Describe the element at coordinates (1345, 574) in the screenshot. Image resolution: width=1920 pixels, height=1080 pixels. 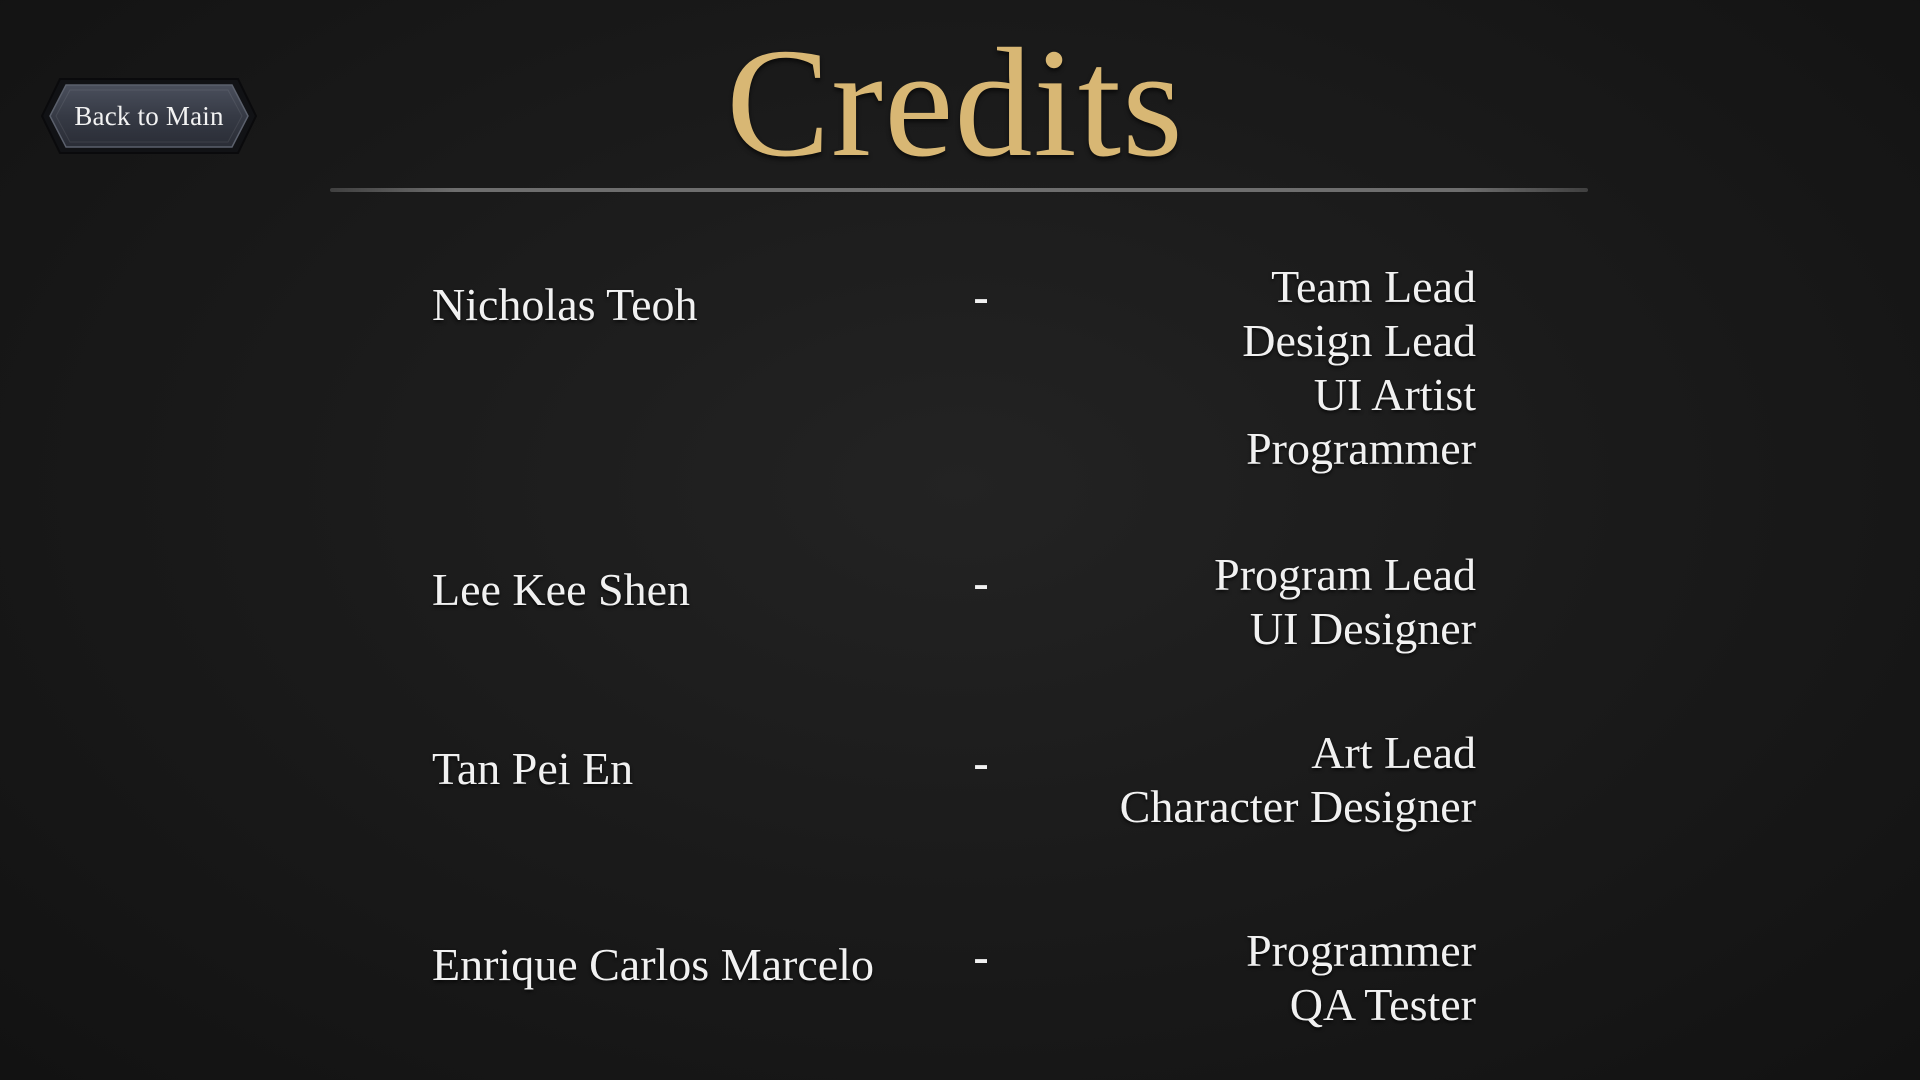
I see `credit-role: Program Lead` at that location.